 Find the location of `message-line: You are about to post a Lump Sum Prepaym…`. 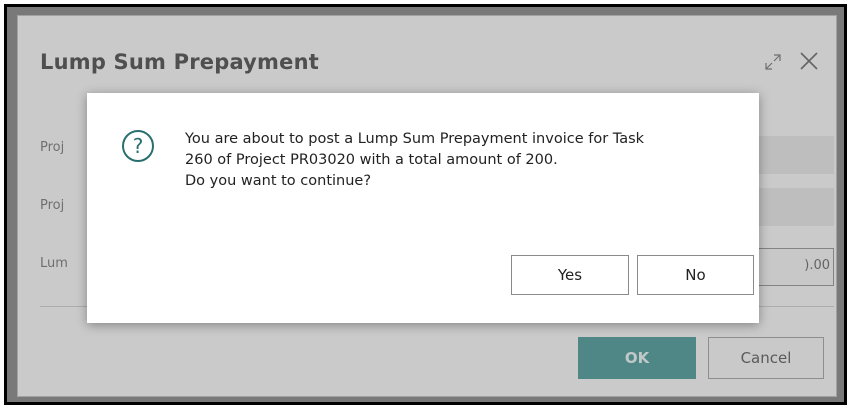

message-line: You are about to post a Lump Sum Prepaym… is located at coordinates (415, 139).